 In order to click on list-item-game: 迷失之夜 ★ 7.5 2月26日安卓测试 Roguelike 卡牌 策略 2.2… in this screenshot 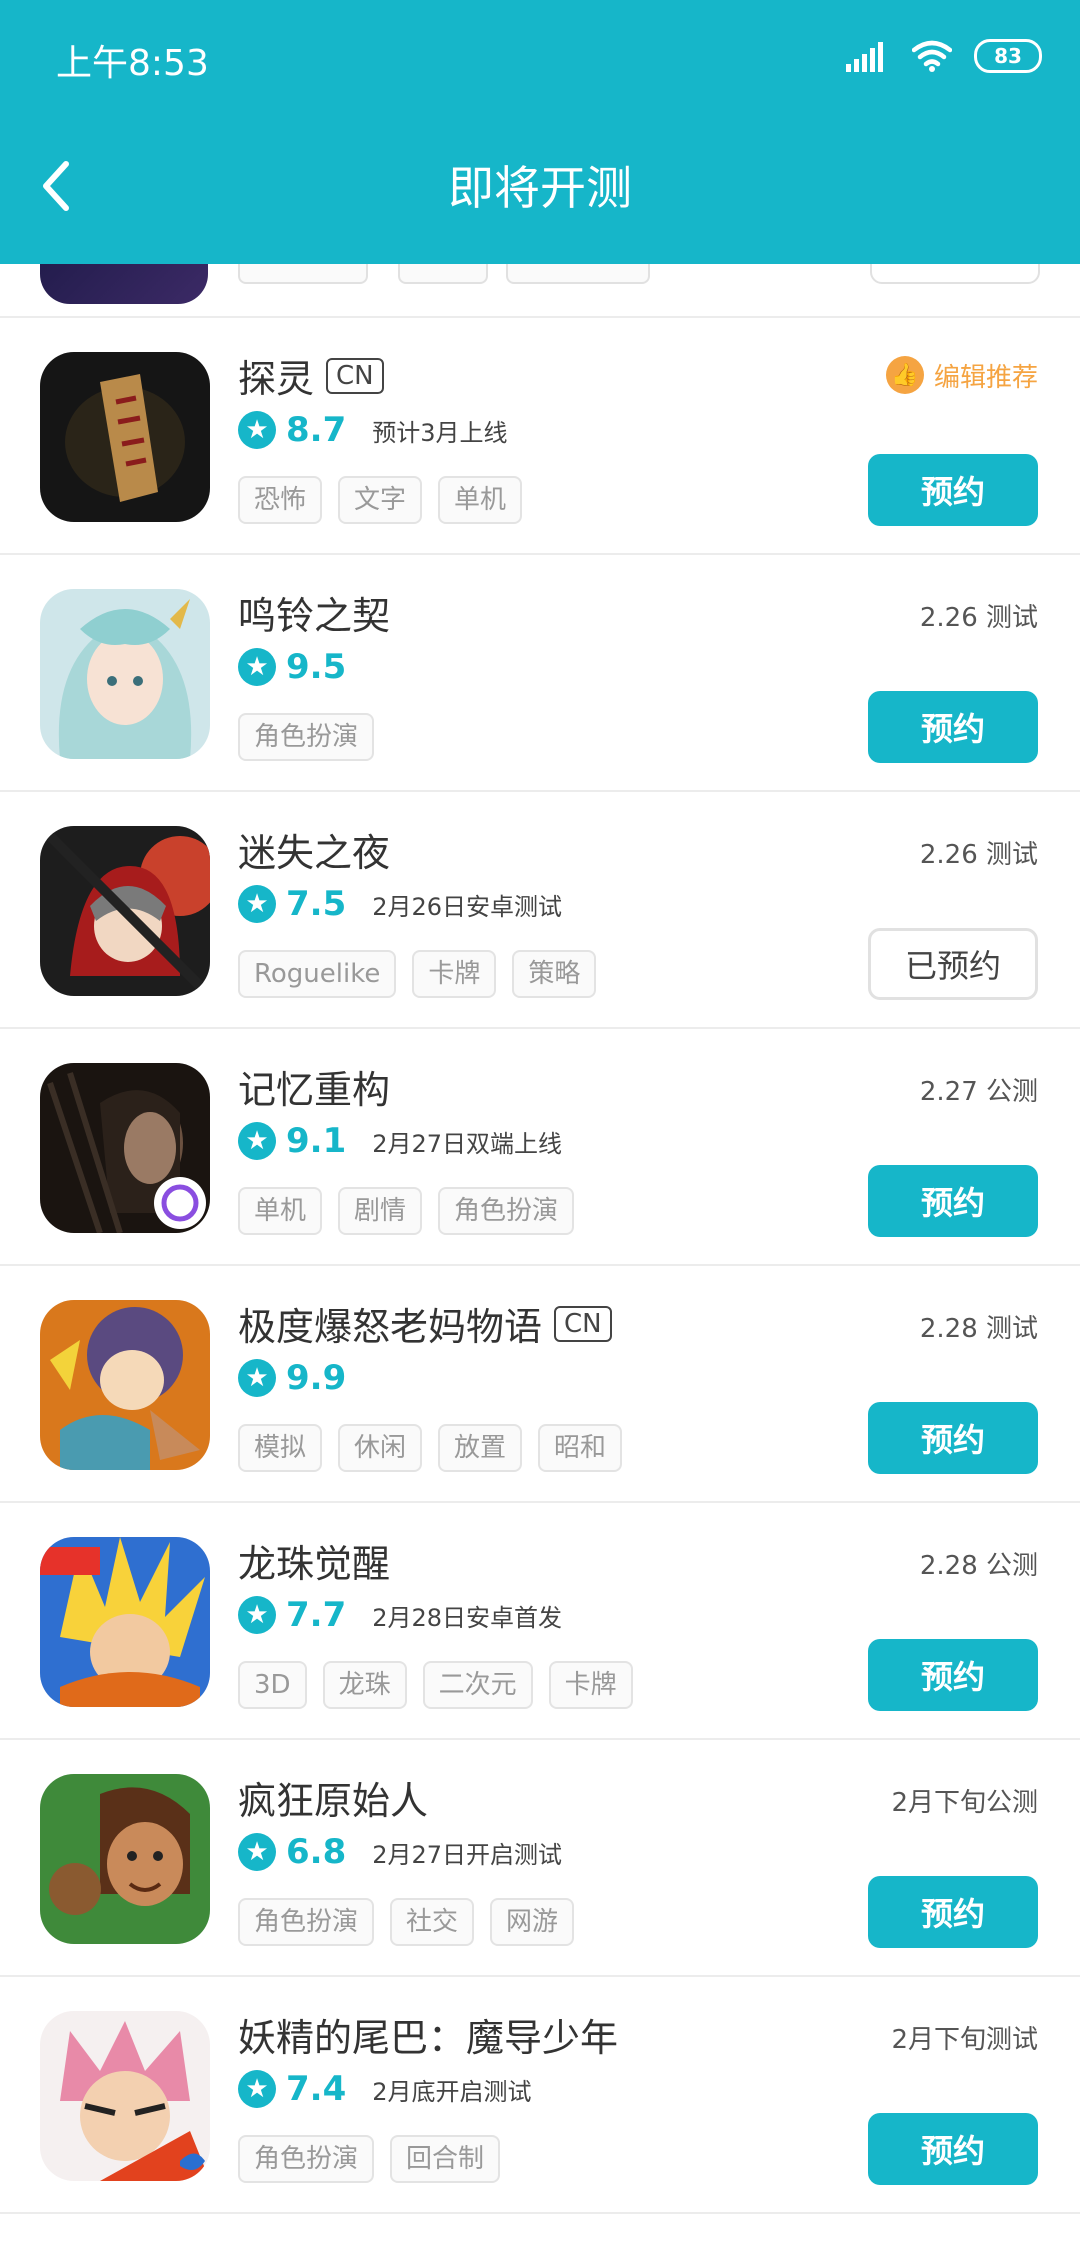, I will do `click(540, 910)`.